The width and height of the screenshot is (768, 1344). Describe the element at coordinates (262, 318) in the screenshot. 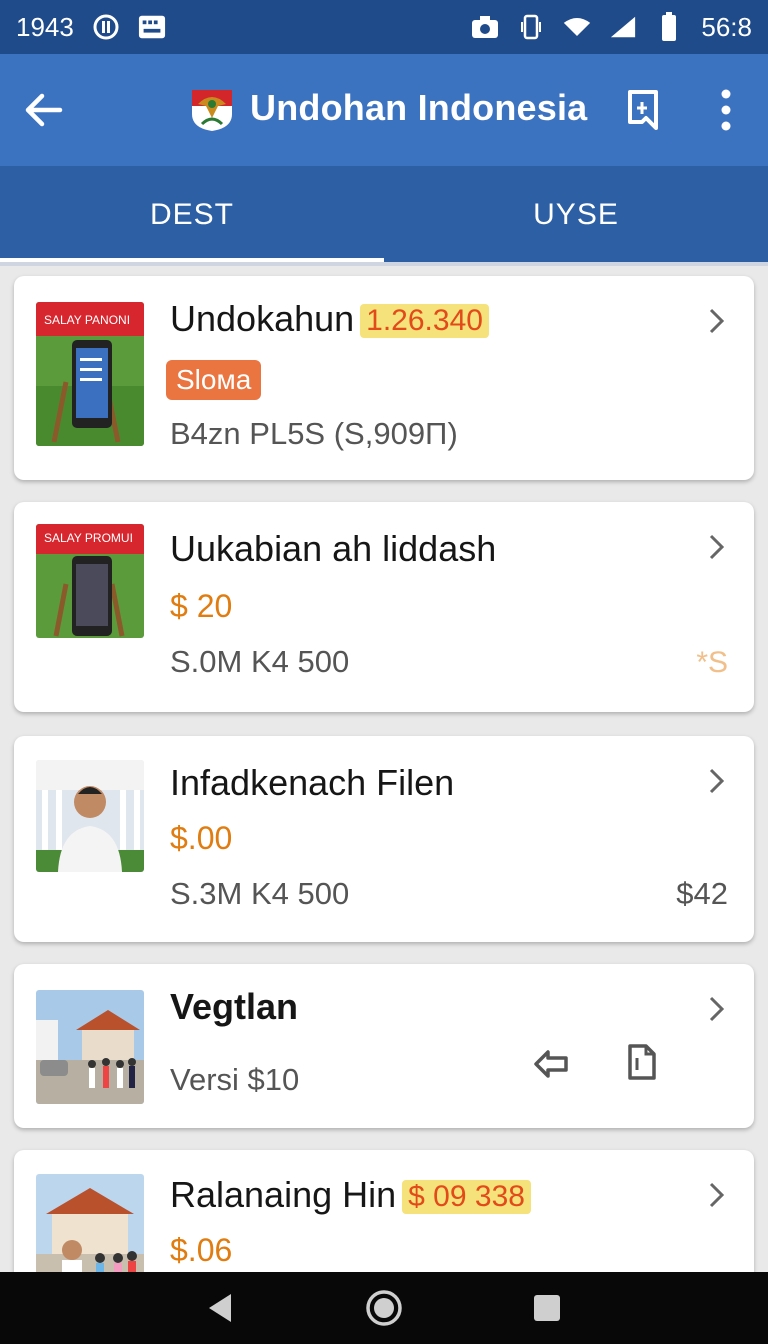

I see `item-title-text: Undokahun` at that location.